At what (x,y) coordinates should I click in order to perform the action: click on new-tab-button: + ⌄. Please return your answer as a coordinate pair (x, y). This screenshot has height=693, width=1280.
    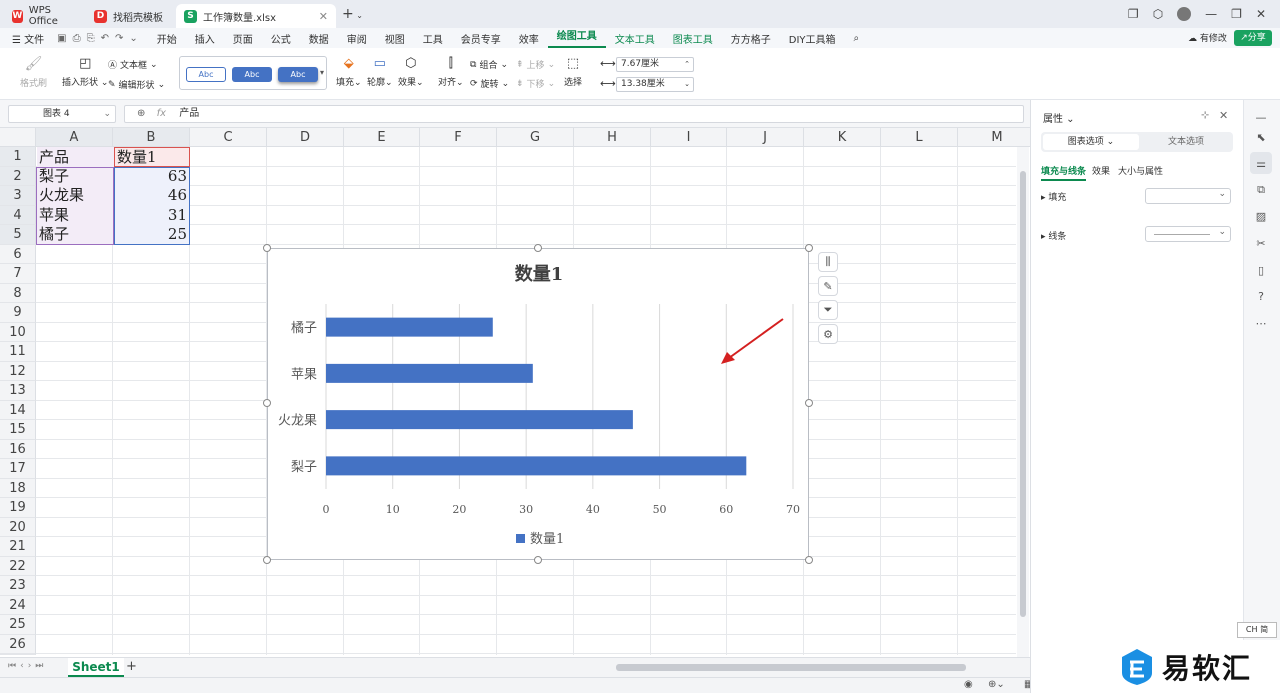
    Looking at the image, I should click on (352, 14).